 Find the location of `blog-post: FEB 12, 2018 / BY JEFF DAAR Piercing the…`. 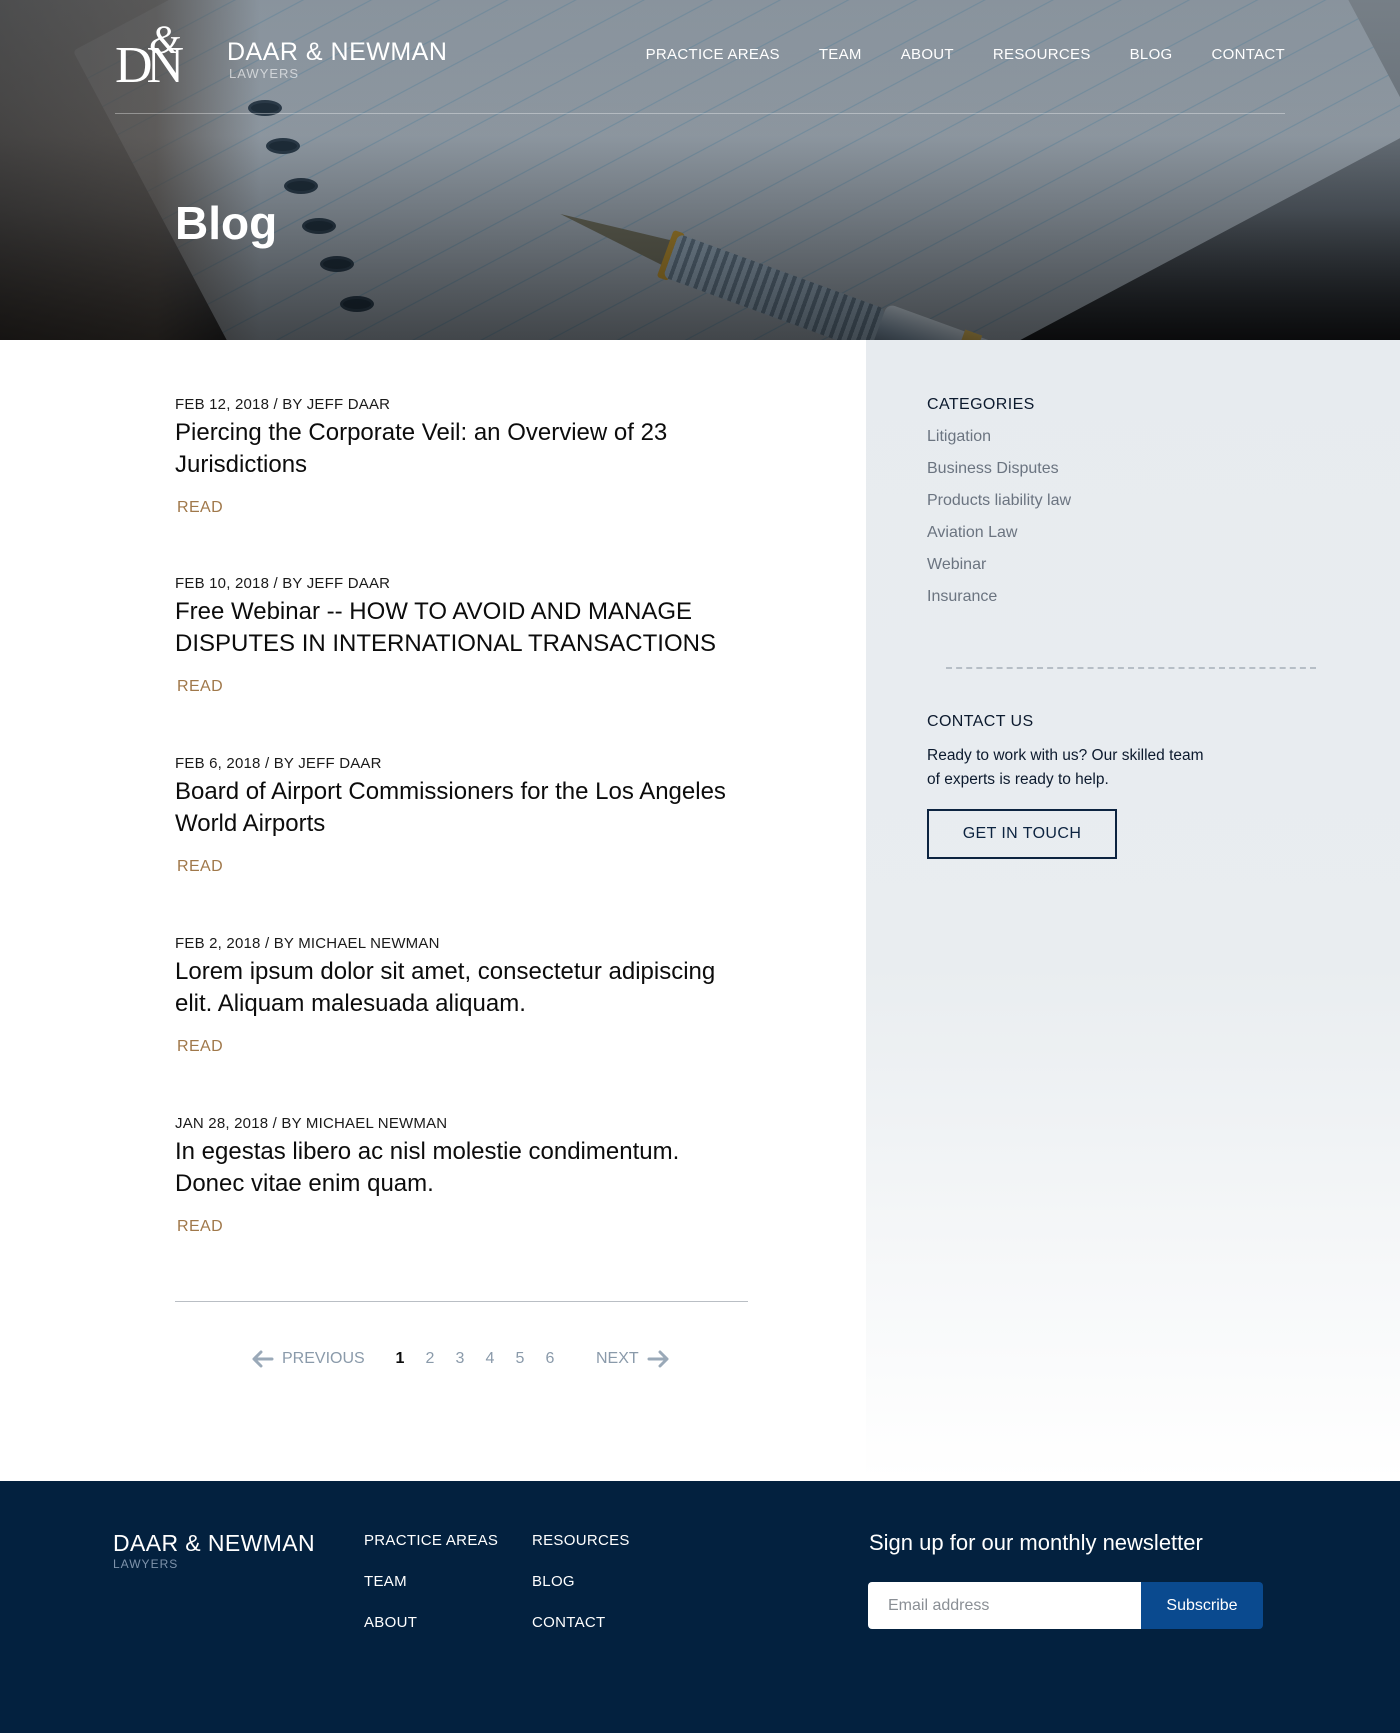

blog-post: FEB 12, 2018 / BY JEFF DAAR Piercing the… is located at coordinates (465, 438).